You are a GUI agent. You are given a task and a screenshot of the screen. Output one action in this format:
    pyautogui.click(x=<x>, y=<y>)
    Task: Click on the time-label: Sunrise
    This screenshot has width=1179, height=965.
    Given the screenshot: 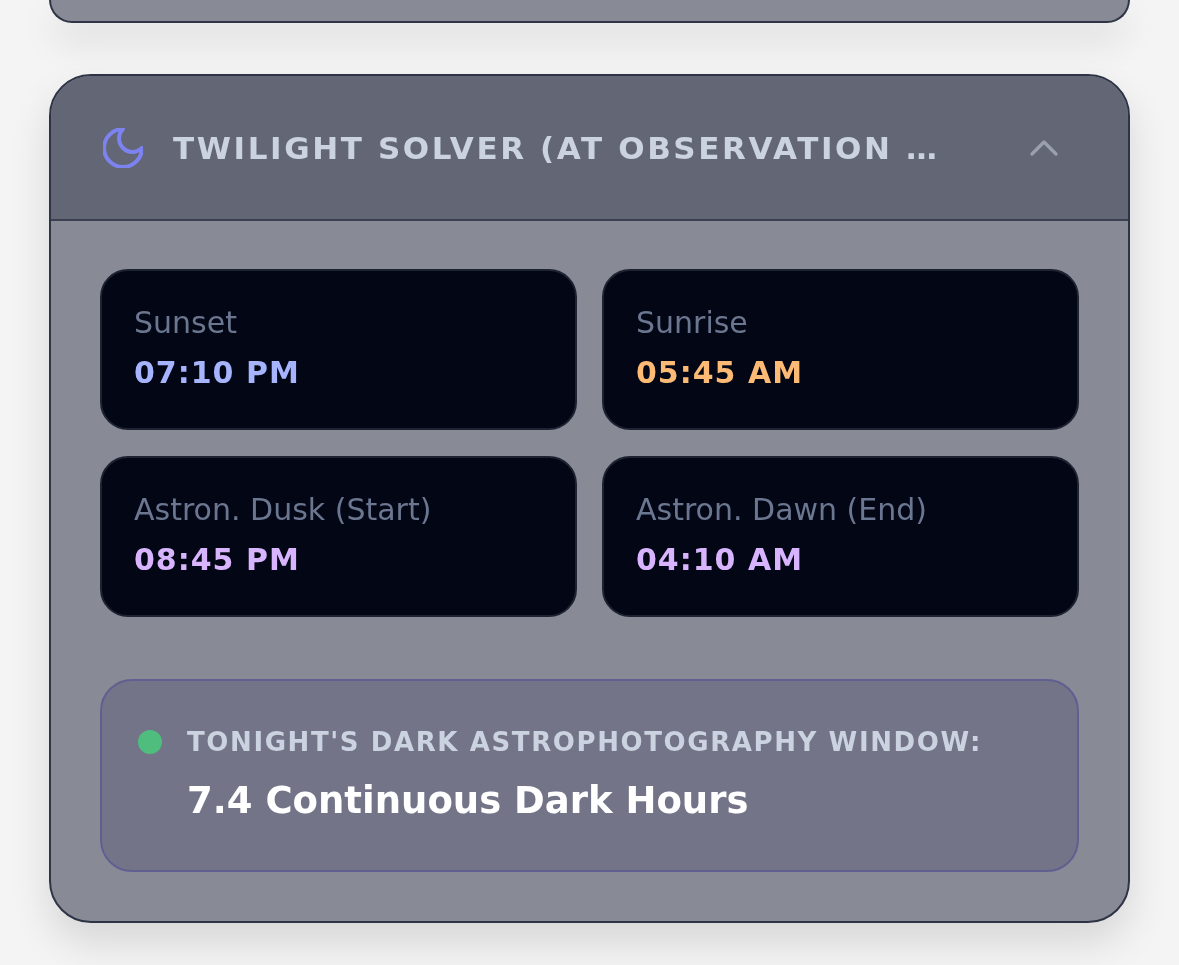 What is the action you would take?
    pyautogui.click(x=692, y=323)
    